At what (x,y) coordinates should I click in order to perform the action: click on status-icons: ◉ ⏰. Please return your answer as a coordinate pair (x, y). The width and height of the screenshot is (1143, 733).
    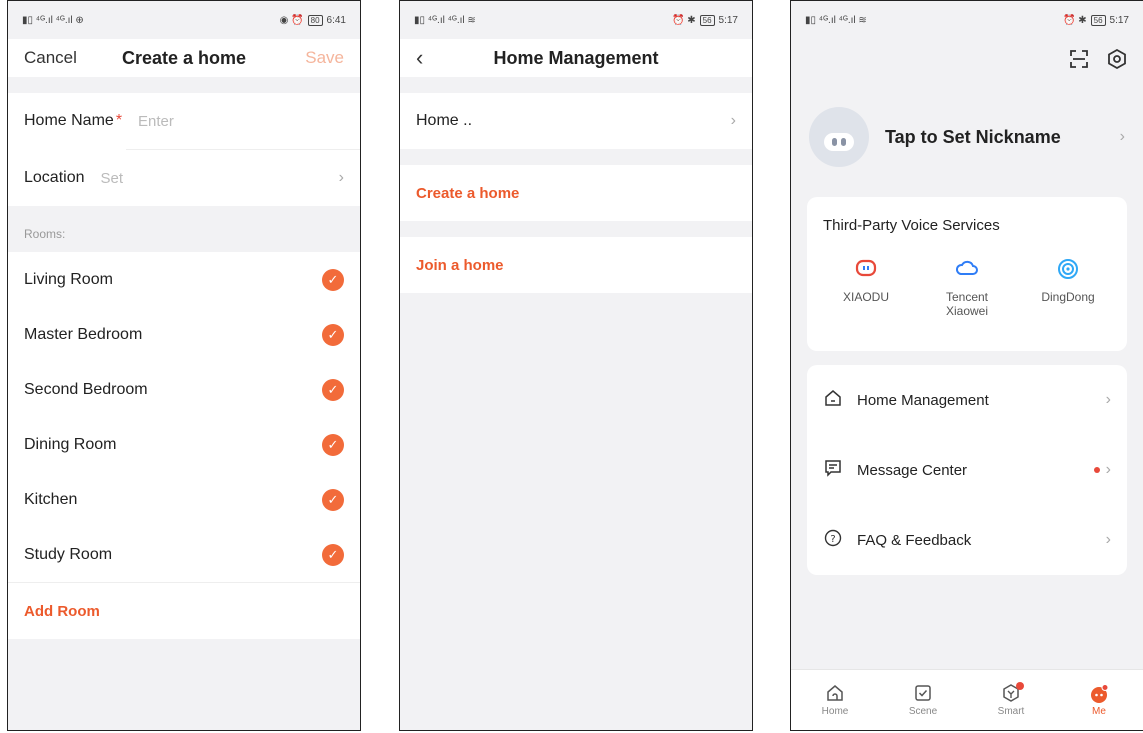
    Looking at the image, I should click on (291, 20).